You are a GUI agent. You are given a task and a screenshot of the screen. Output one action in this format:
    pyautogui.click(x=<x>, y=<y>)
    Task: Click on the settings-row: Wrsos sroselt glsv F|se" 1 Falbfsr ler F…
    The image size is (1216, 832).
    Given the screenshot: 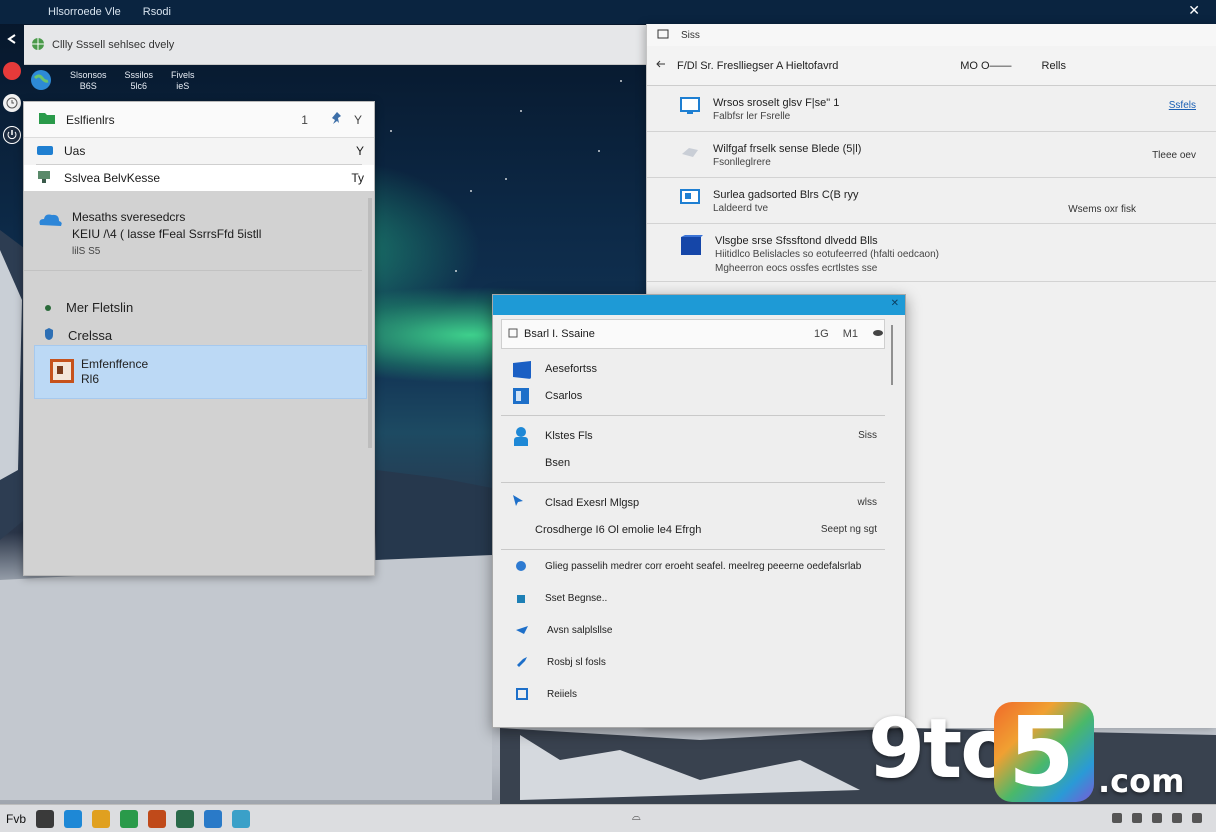 What is the action you would take?
    pyautogui.click(x=931, y=109)
    